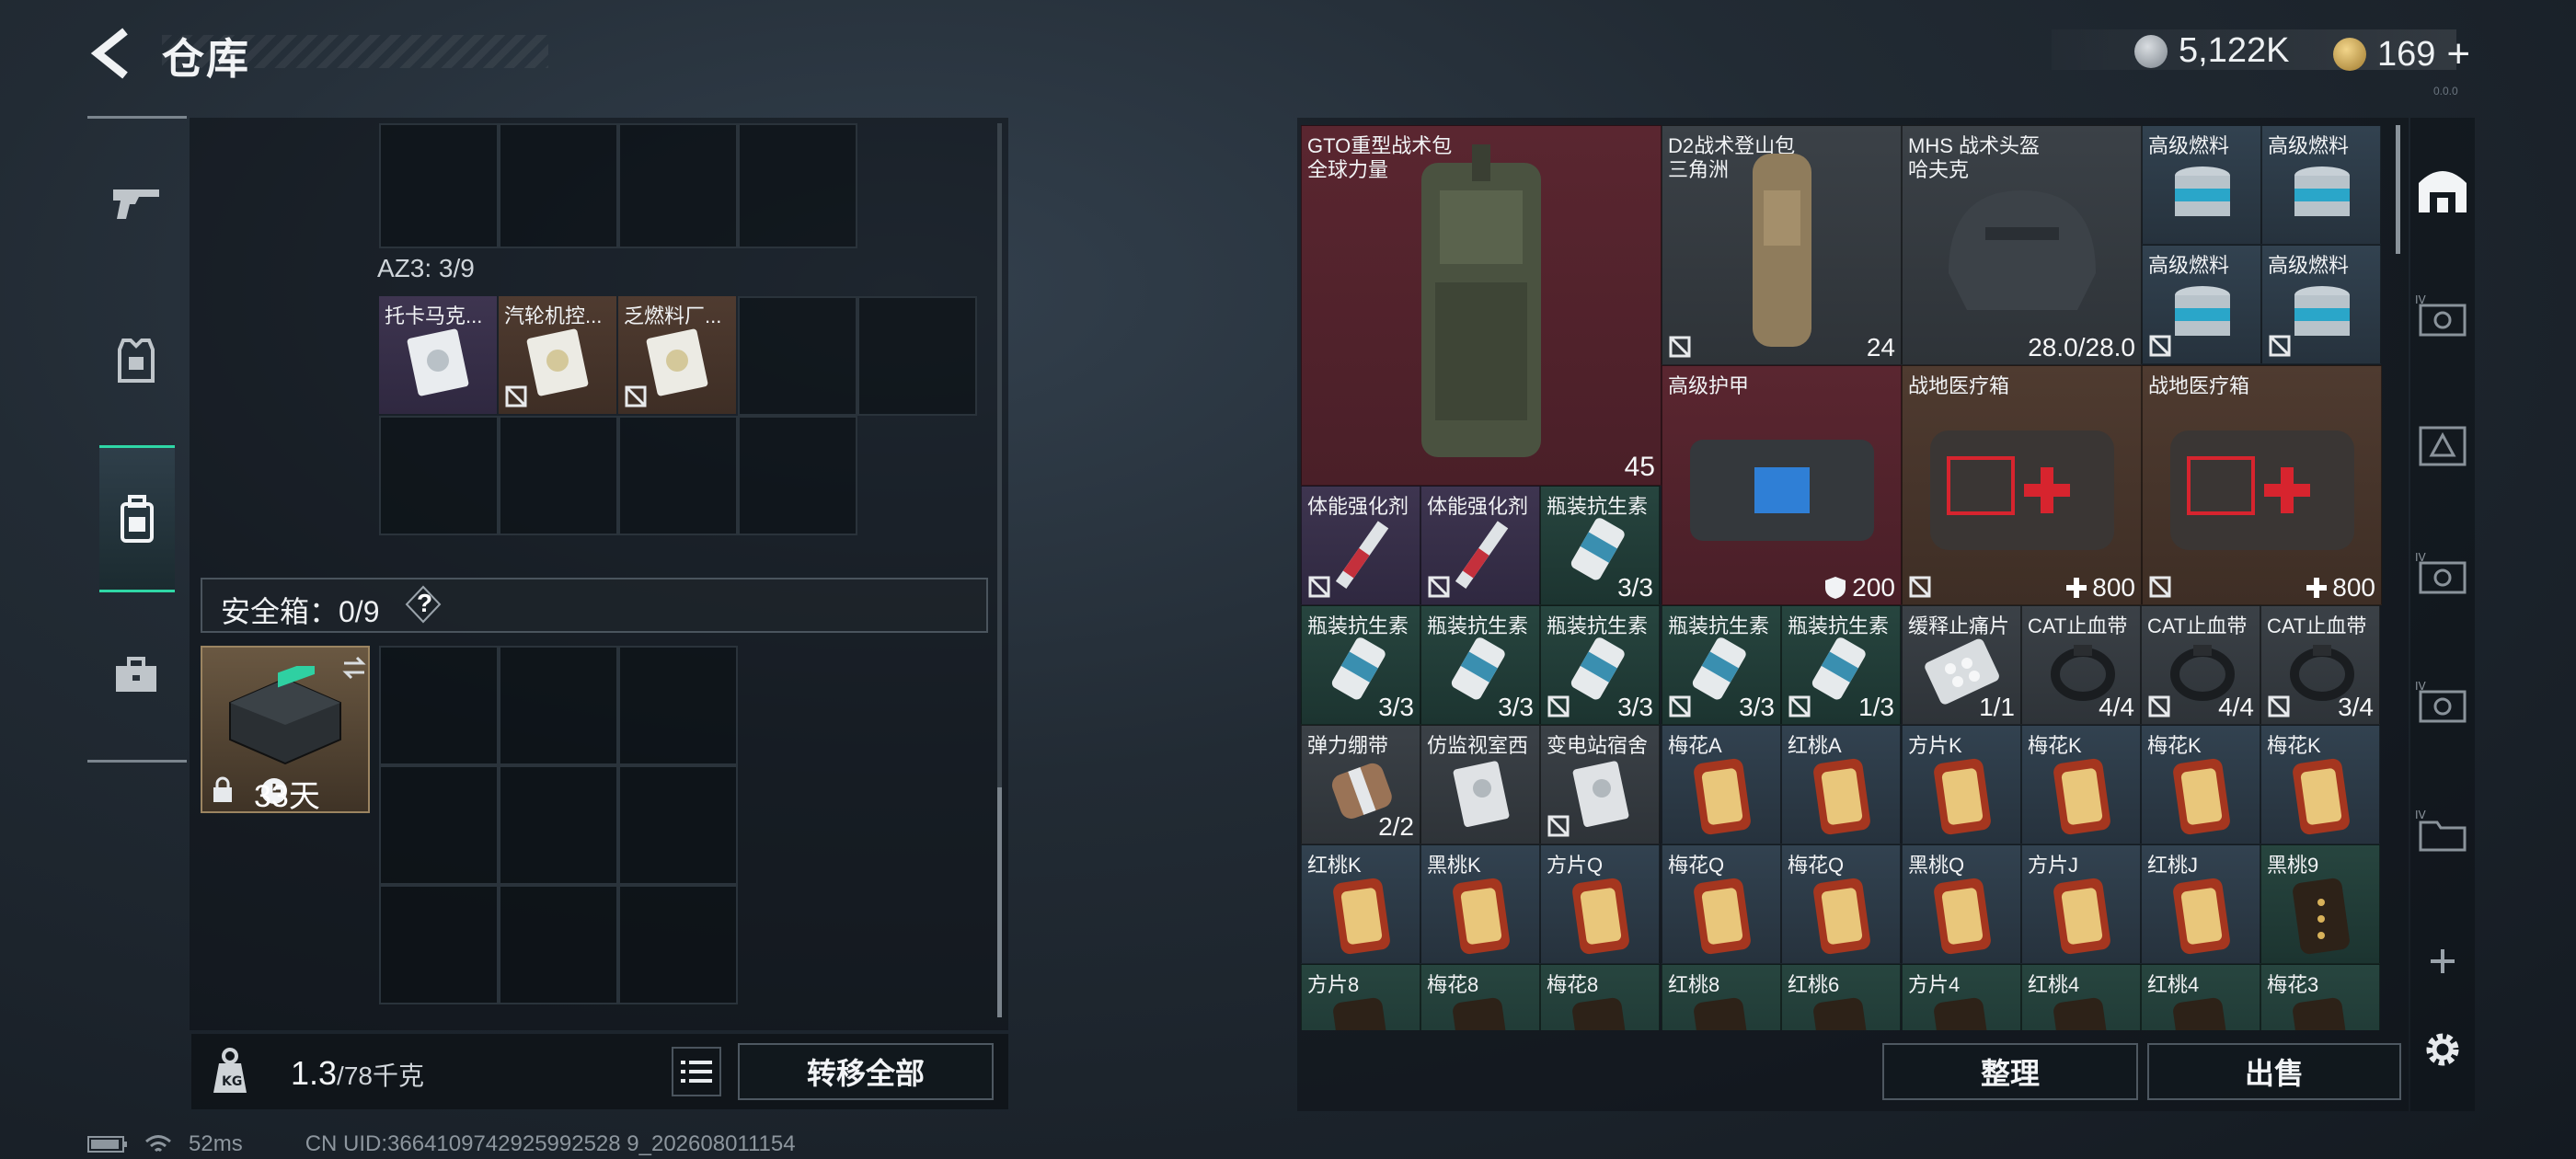  What do you see at coordinates (1961, 997) in the screenshot?
I see `warehouse-item-card: 方片4` at bounding box center [1961, 997].